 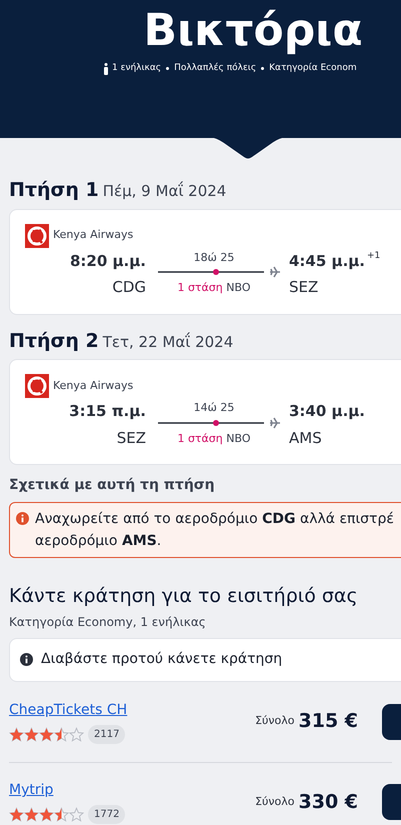 I want to click on trip-detail: 1 ενήλικας, so click(x=137, y=68).